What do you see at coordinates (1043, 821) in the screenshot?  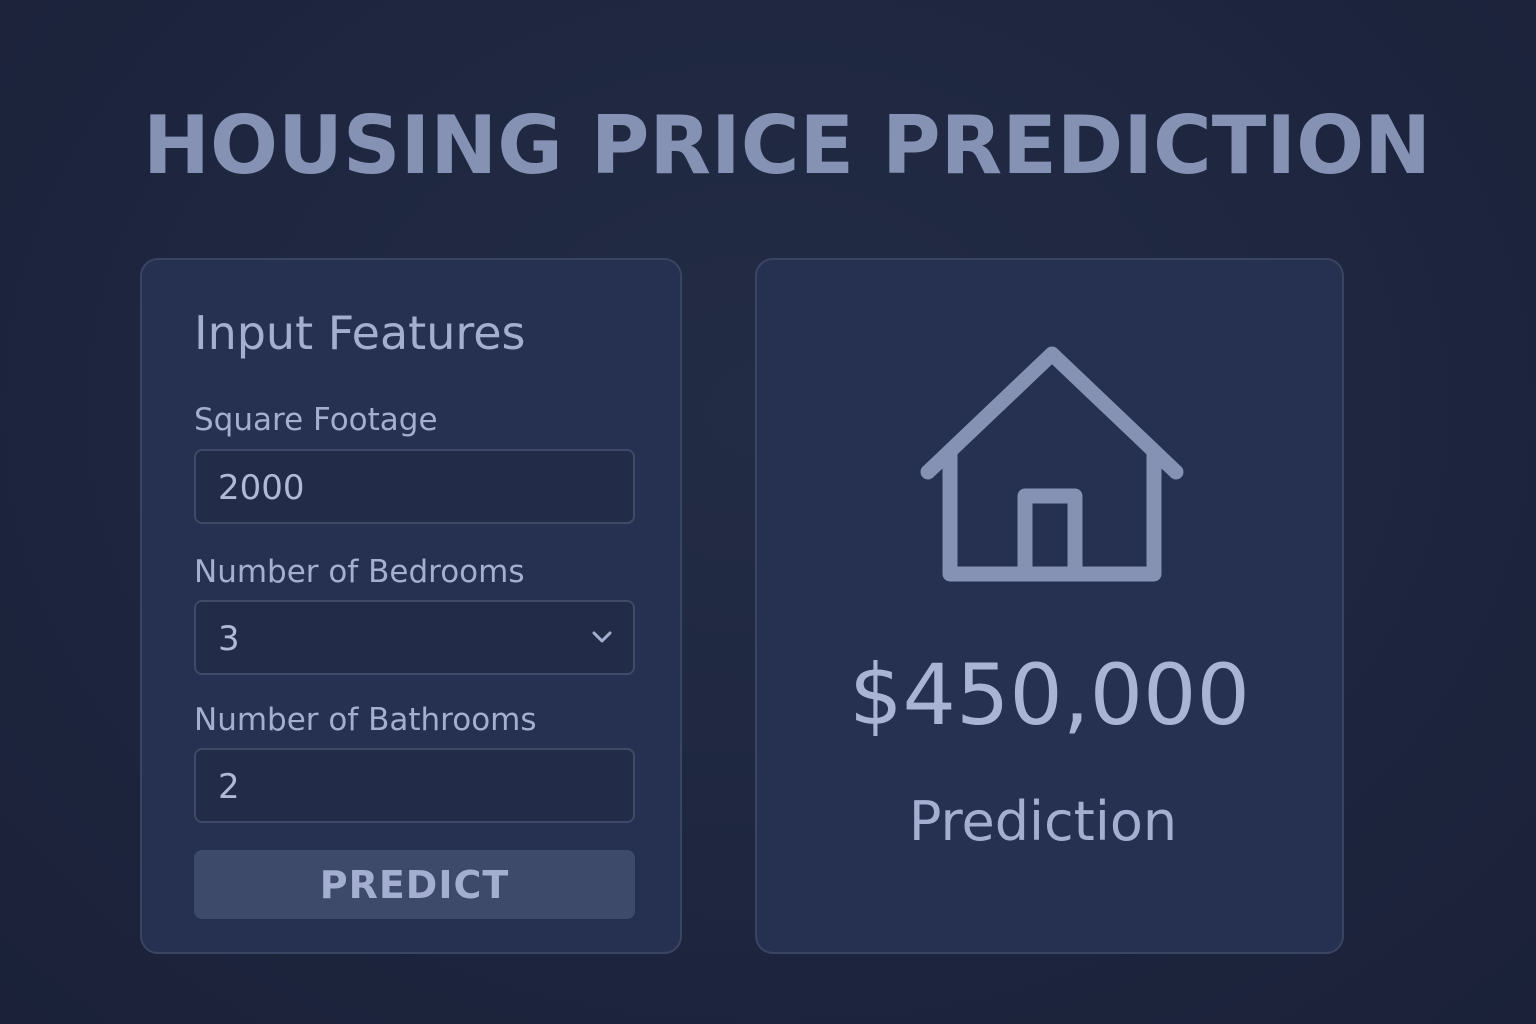 I see `prediction-label: Prediction` at bounding box center [1043, 821].